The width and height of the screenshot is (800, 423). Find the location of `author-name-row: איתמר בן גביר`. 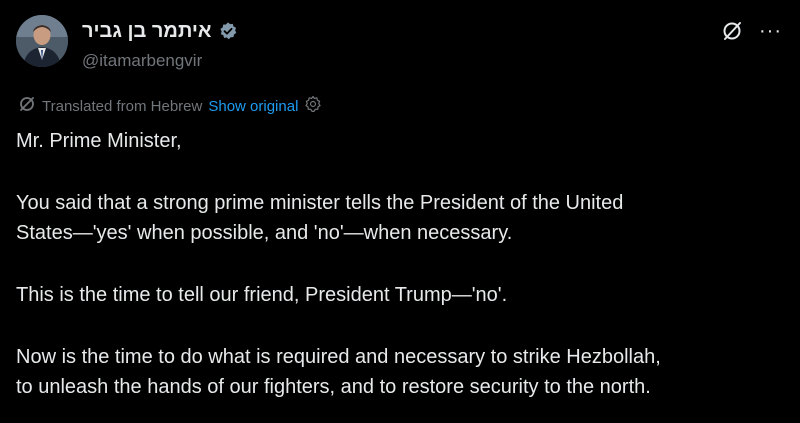

author-name-row: איתמר בן גביר is located at coordinates (160, 31).